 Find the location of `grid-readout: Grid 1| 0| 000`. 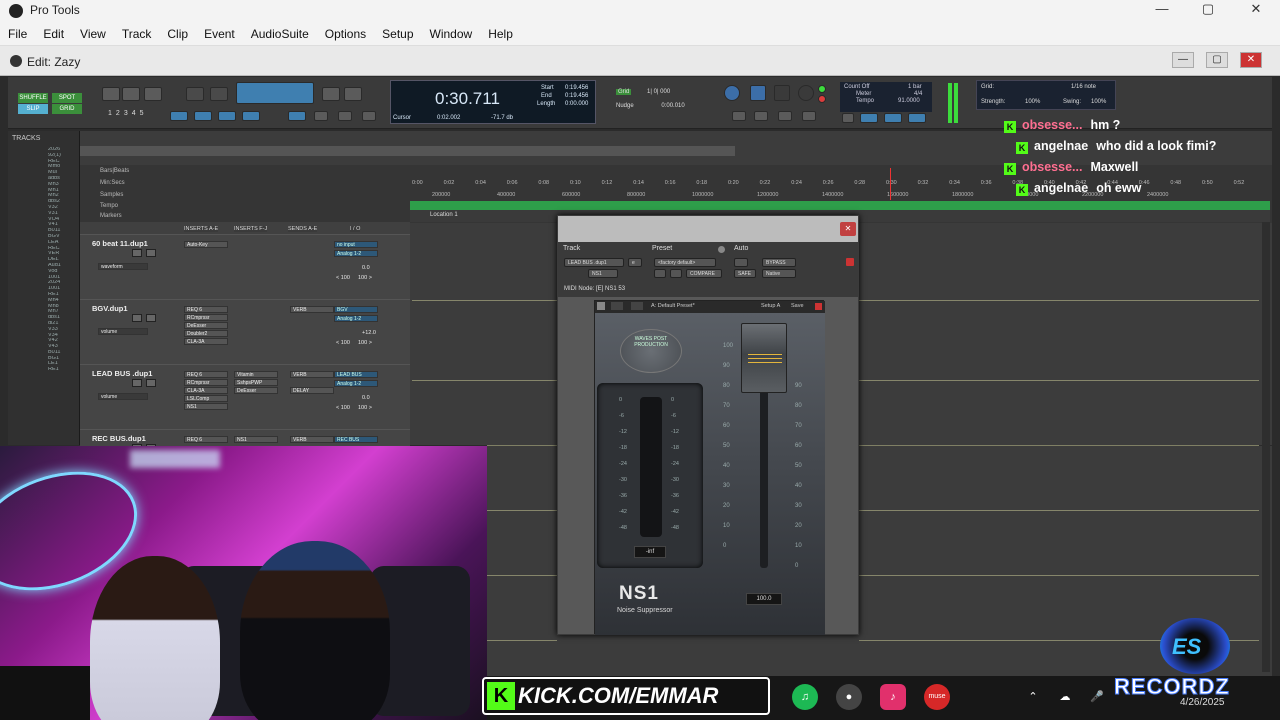

grid-readout: Grid 1| 0| 000 is located at coordinates (643, 92).